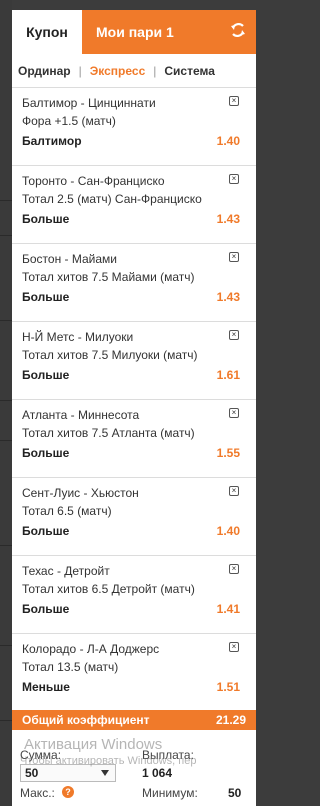 The width and height of the screenshot is (320, 806). I want to click on bet-market: Тотал хитов 7.5 Майами (матч), so click(108, 277).